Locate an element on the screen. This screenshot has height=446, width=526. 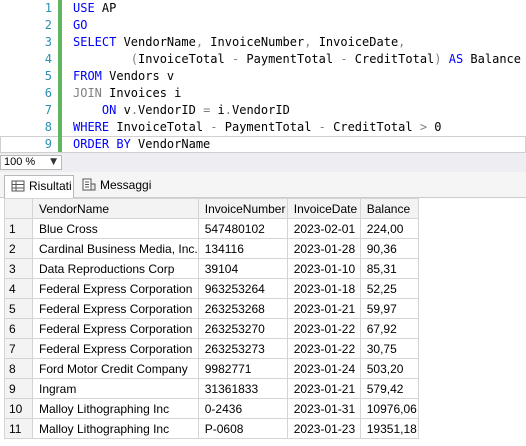
row-number: 1 is located at coordinates (18, 228).